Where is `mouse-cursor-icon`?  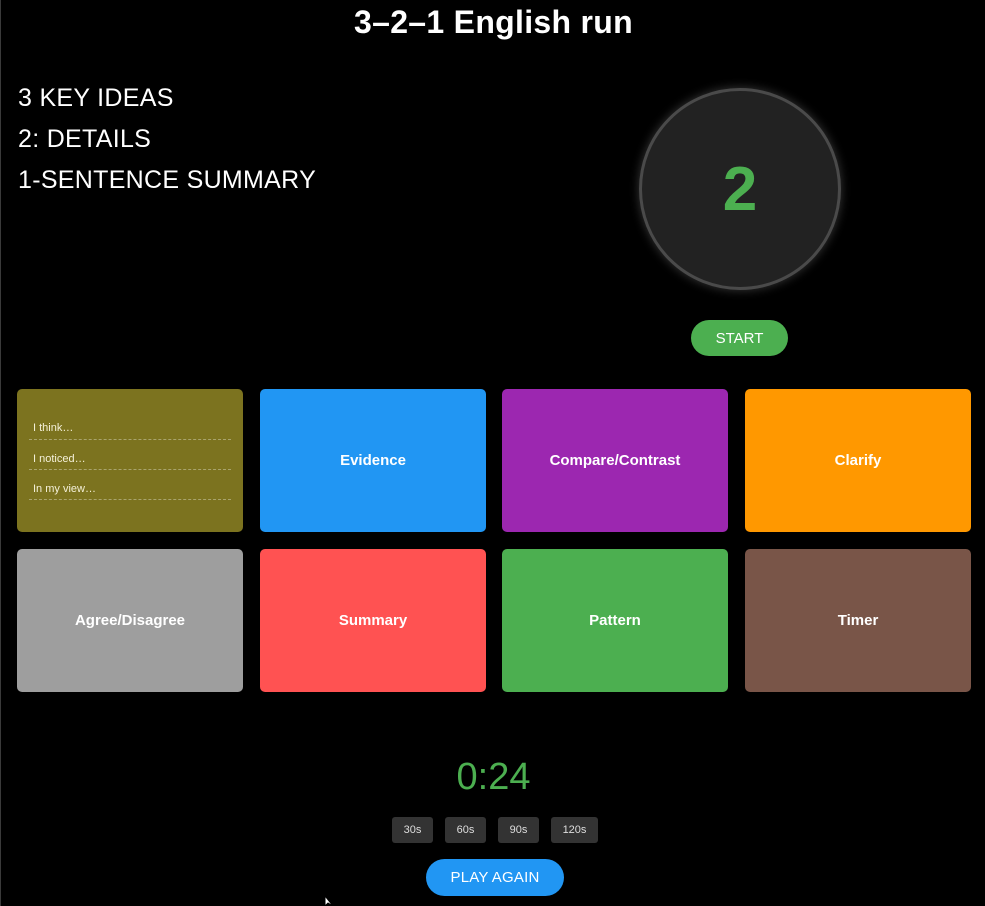 mouse-cursor-icon is located at coordinates (329, 901).